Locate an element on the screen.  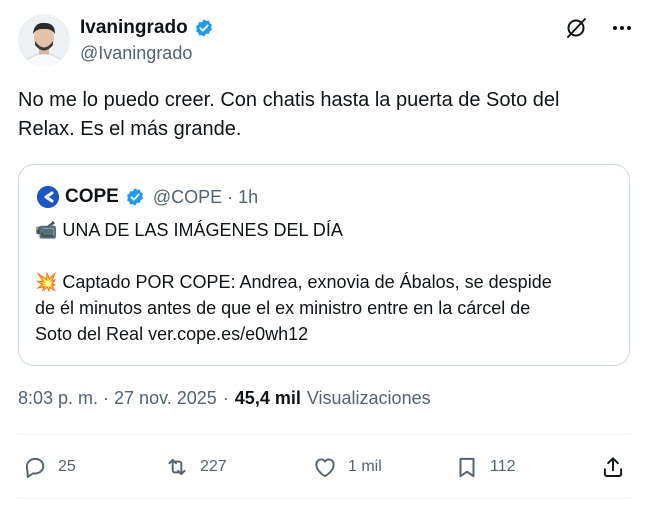
bookmark-icon is located at coordinates (467, 467).